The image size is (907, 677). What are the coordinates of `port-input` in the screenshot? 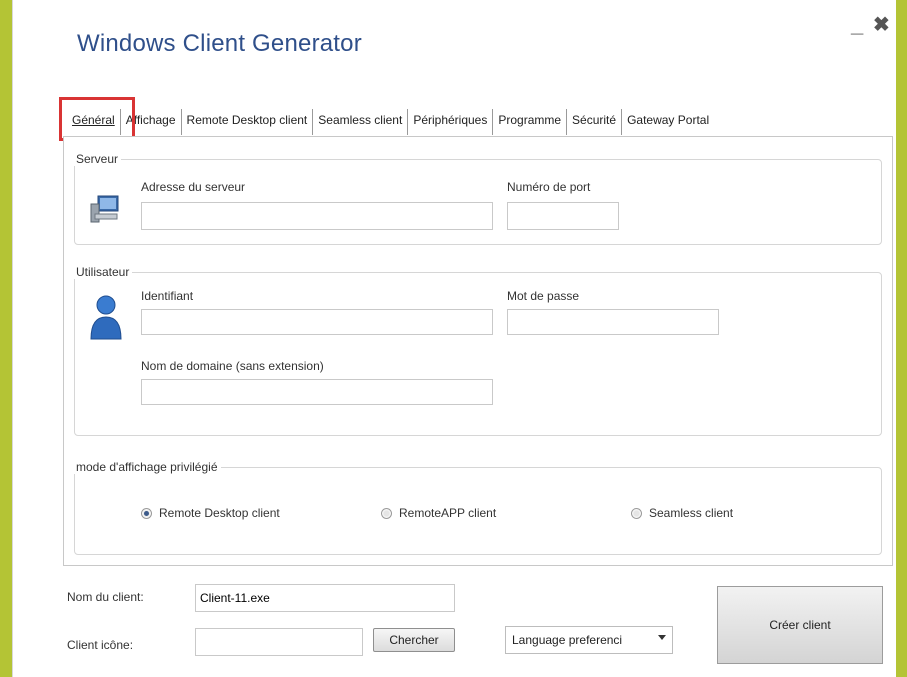 It's located at (563, 216).